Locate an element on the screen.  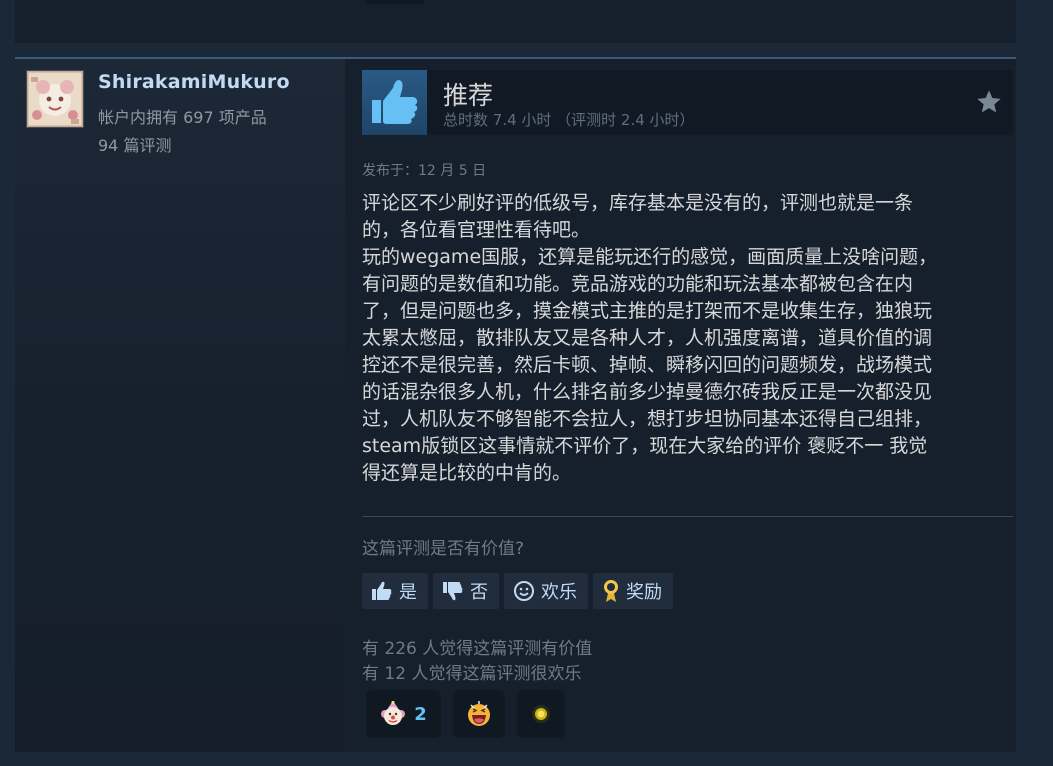
award-orb is located at coordinates (541, 714).